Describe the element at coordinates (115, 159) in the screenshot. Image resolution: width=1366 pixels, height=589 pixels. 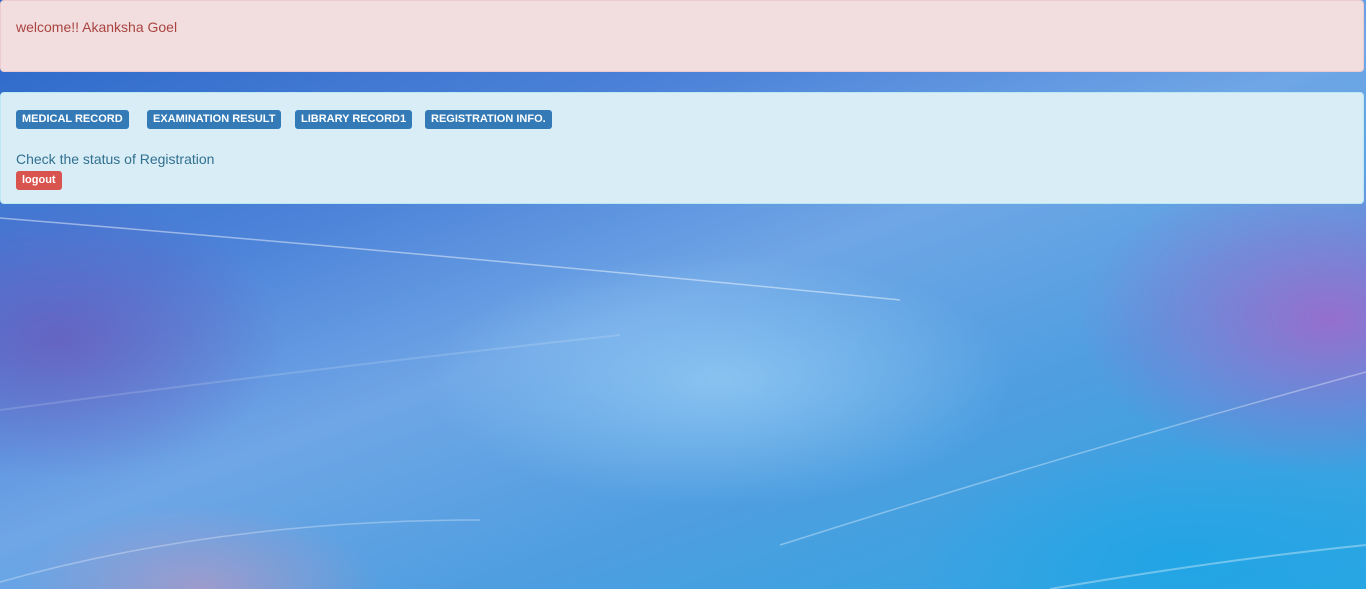
I see `check-registration-status-link: Check the status of Registration` at that location.